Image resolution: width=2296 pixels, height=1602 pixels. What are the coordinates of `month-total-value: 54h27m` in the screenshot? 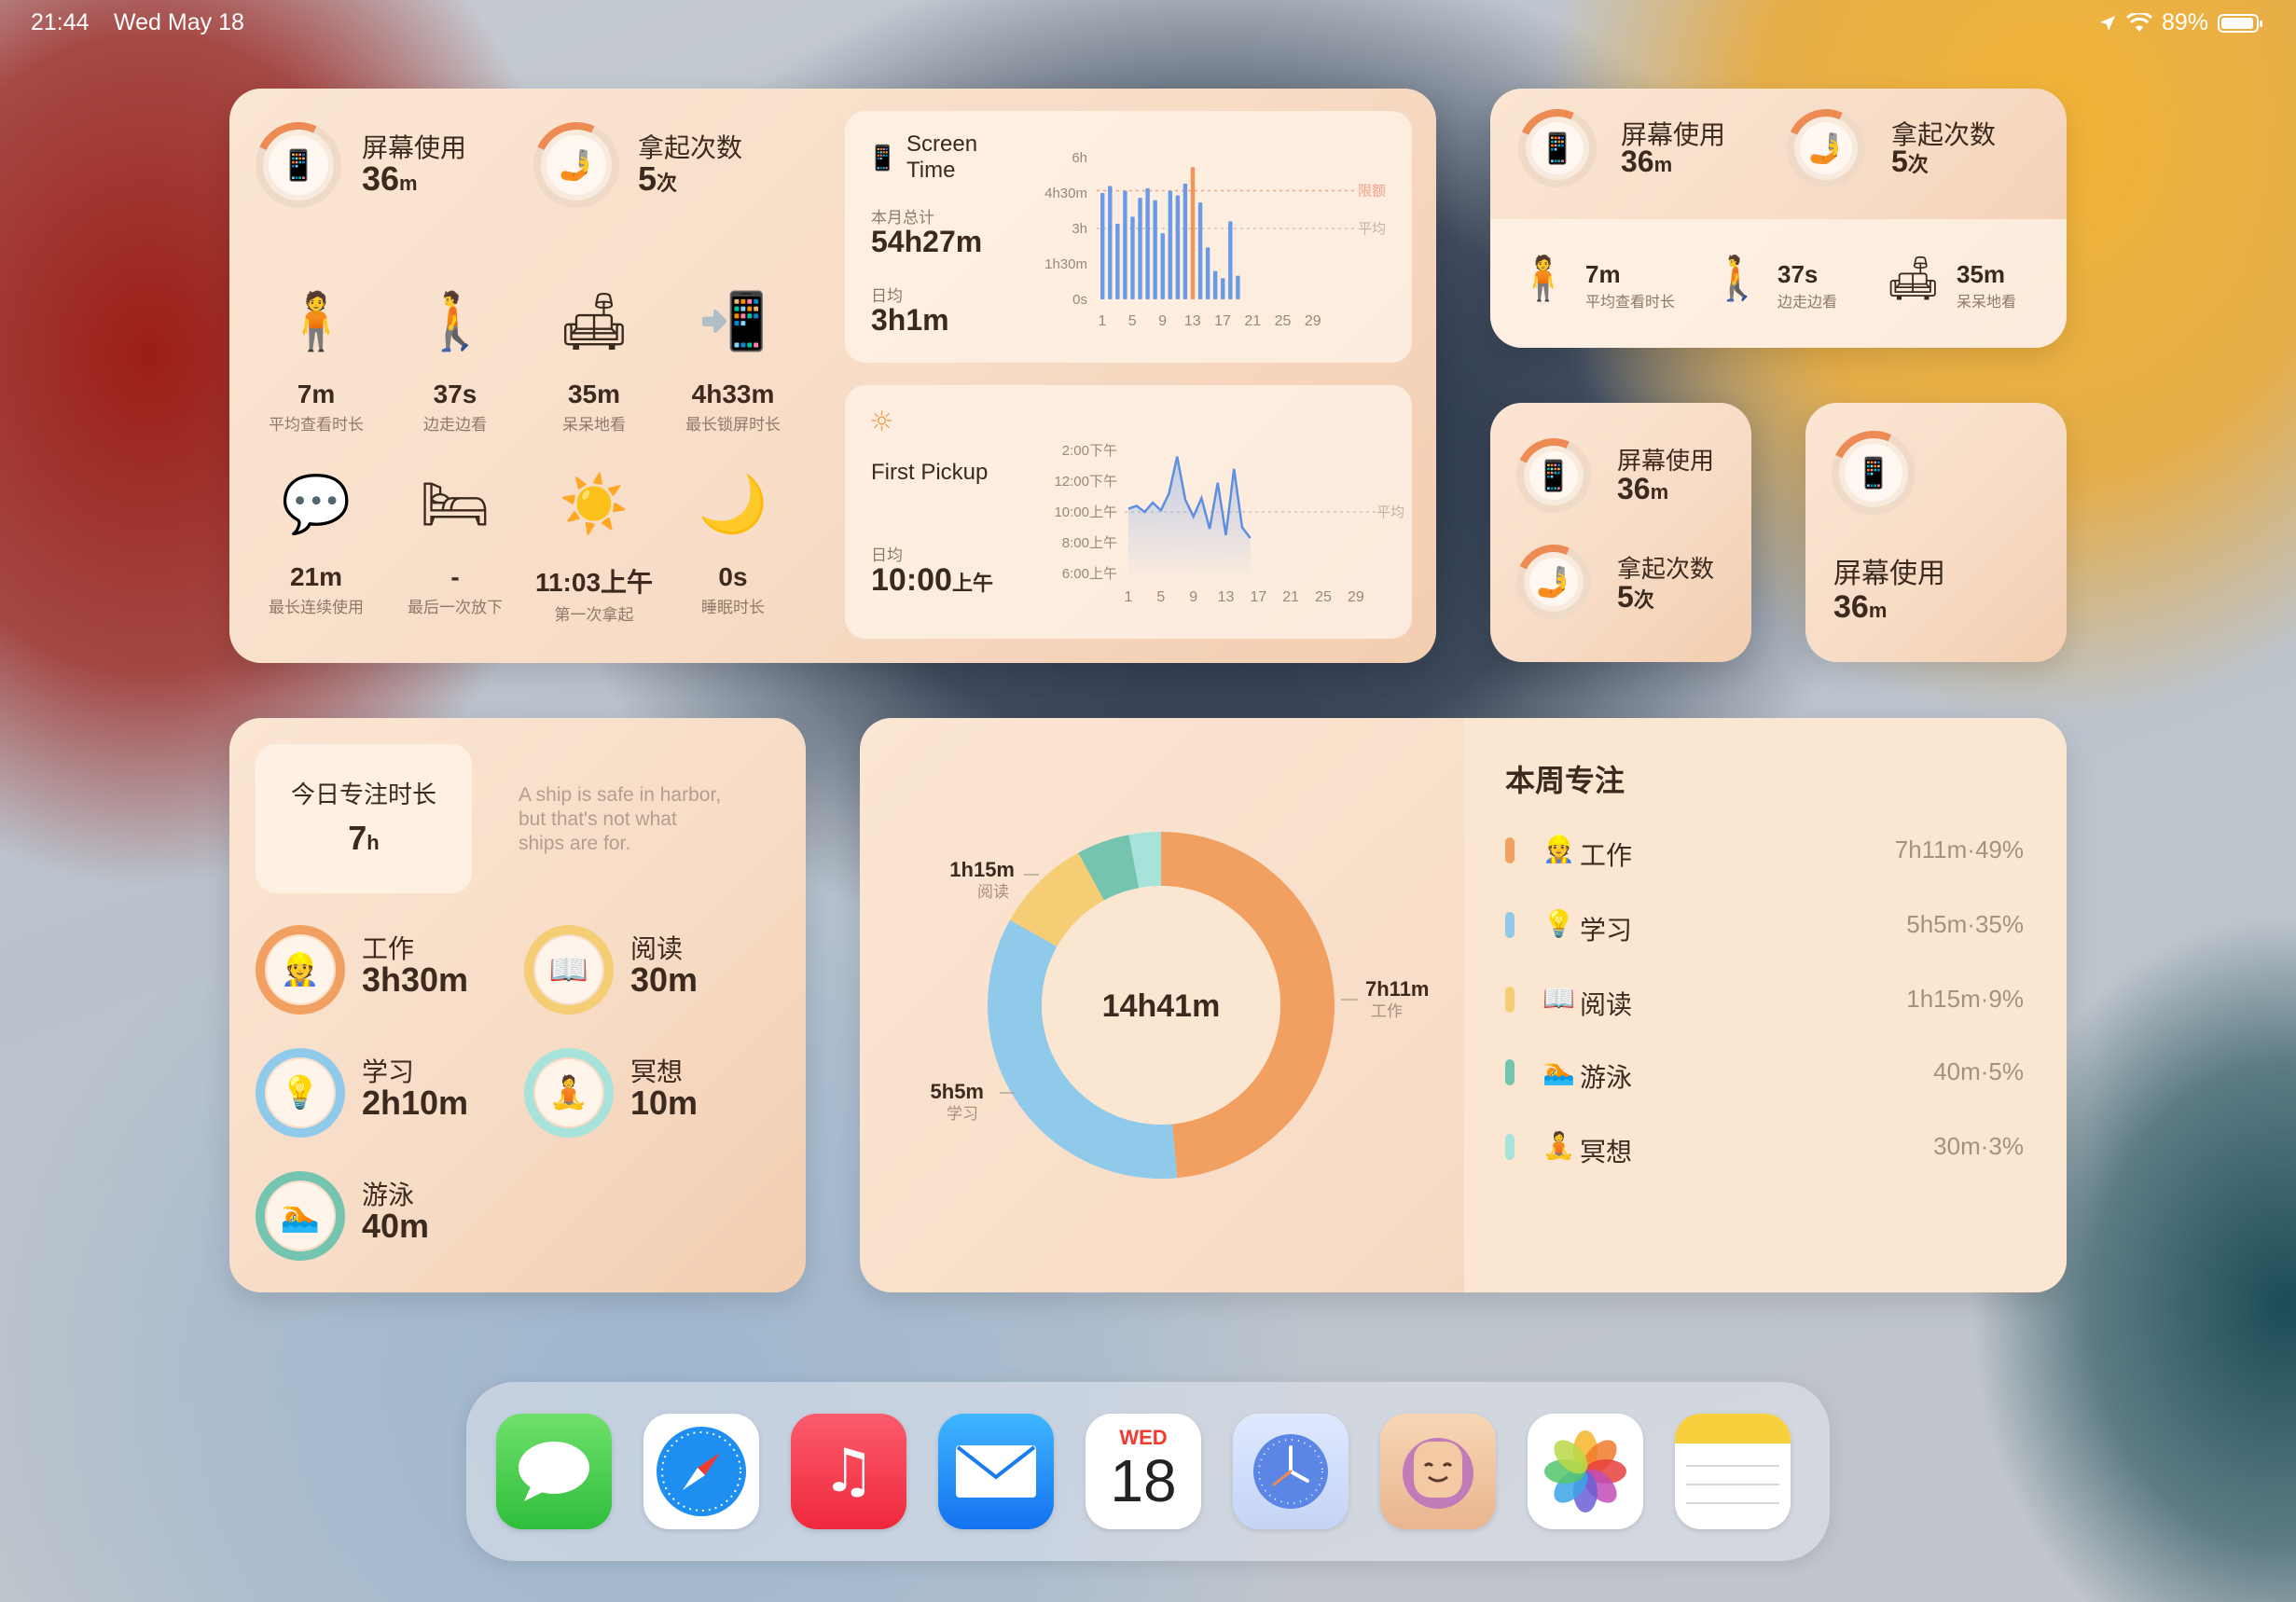 It's located at (927, 241).